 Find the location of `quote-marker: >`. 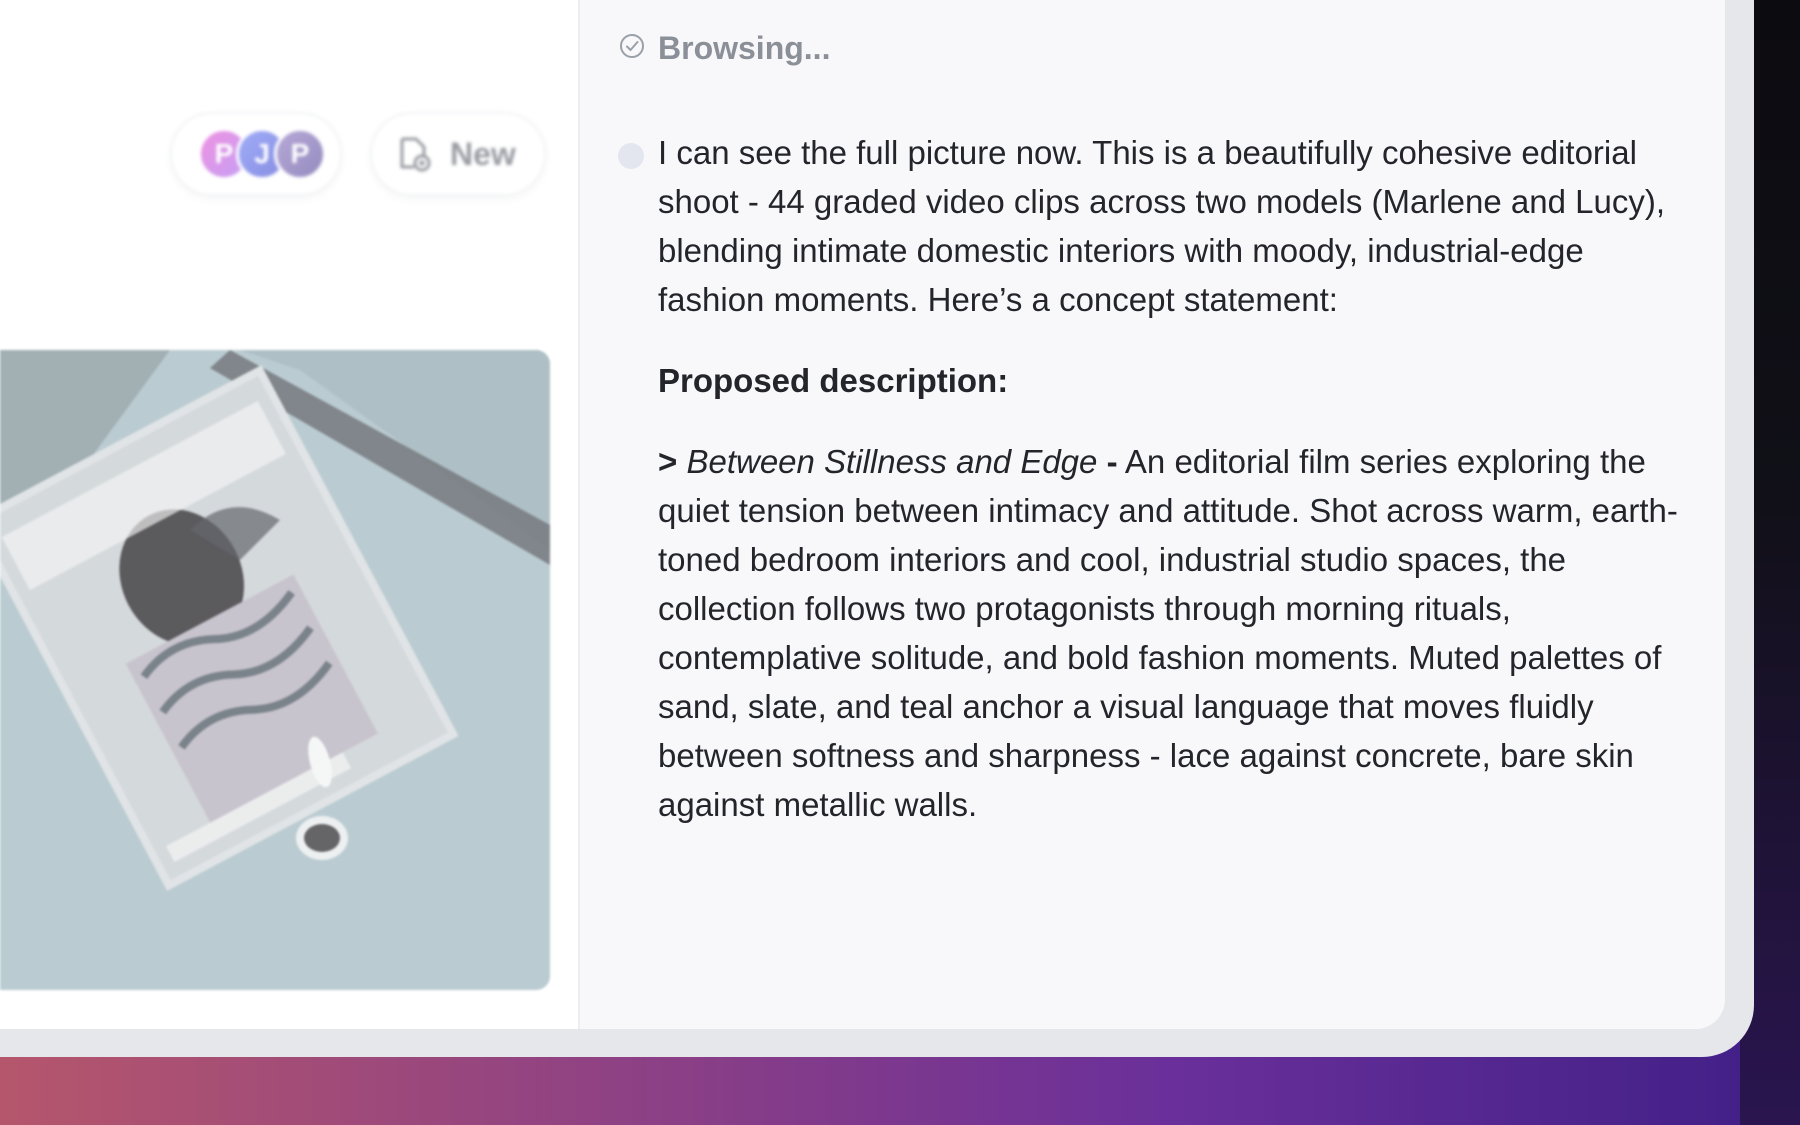

quote-marker: > is located at coordinates (668, 461).